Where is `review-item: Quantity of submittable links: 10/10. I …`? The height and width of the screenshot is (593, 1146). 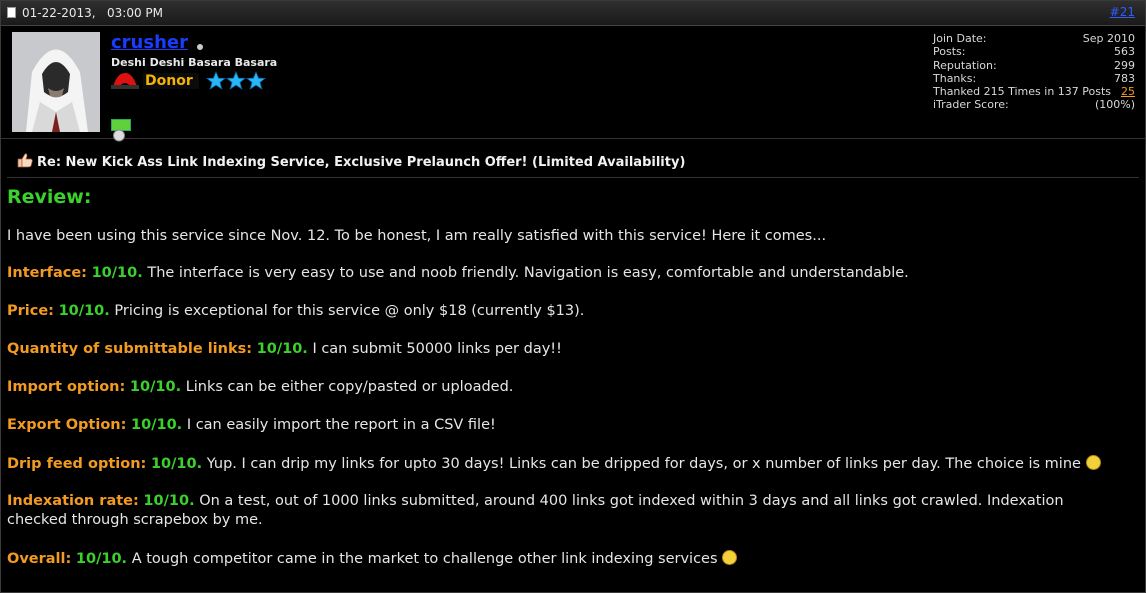
review-item: Quantity of submittable links: 10/10. I … is located at coordinates (284, 349).